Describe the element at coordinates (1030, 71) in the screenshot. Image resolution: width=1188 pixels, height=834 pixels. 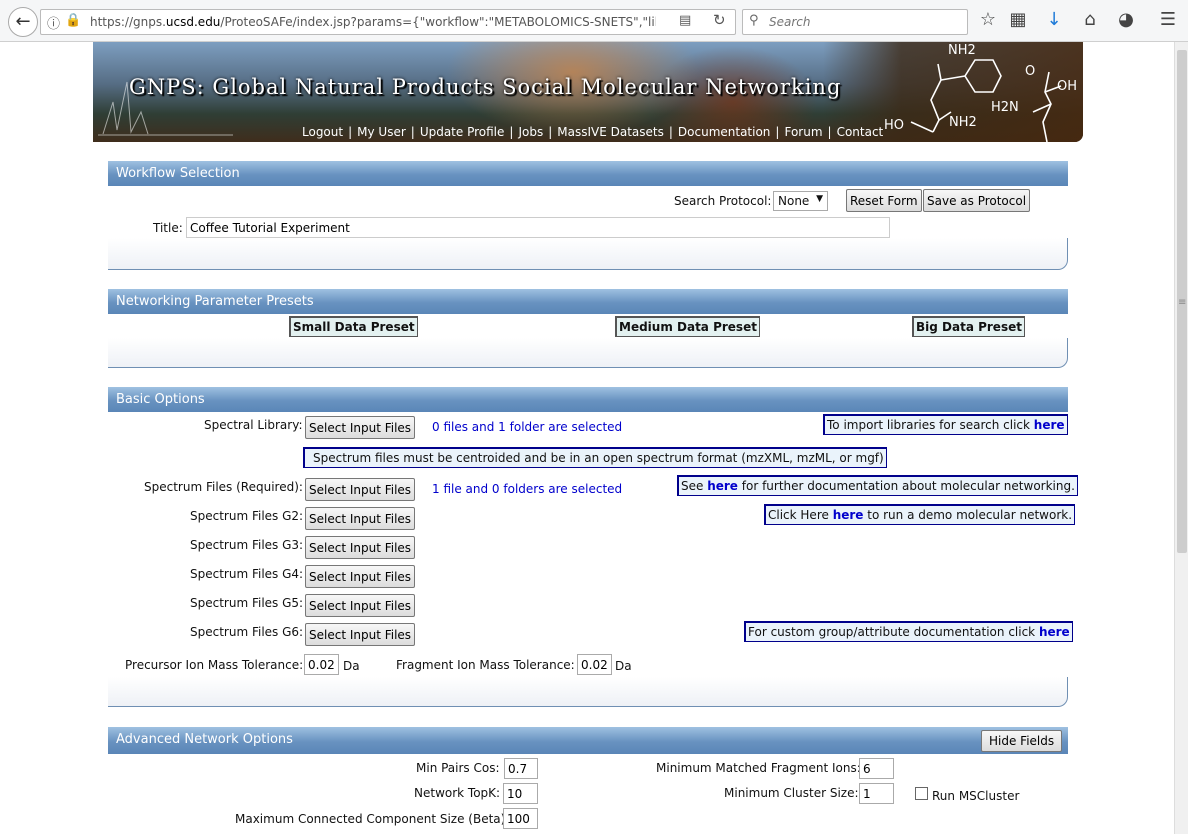
I see `chem-label: O` at that location.